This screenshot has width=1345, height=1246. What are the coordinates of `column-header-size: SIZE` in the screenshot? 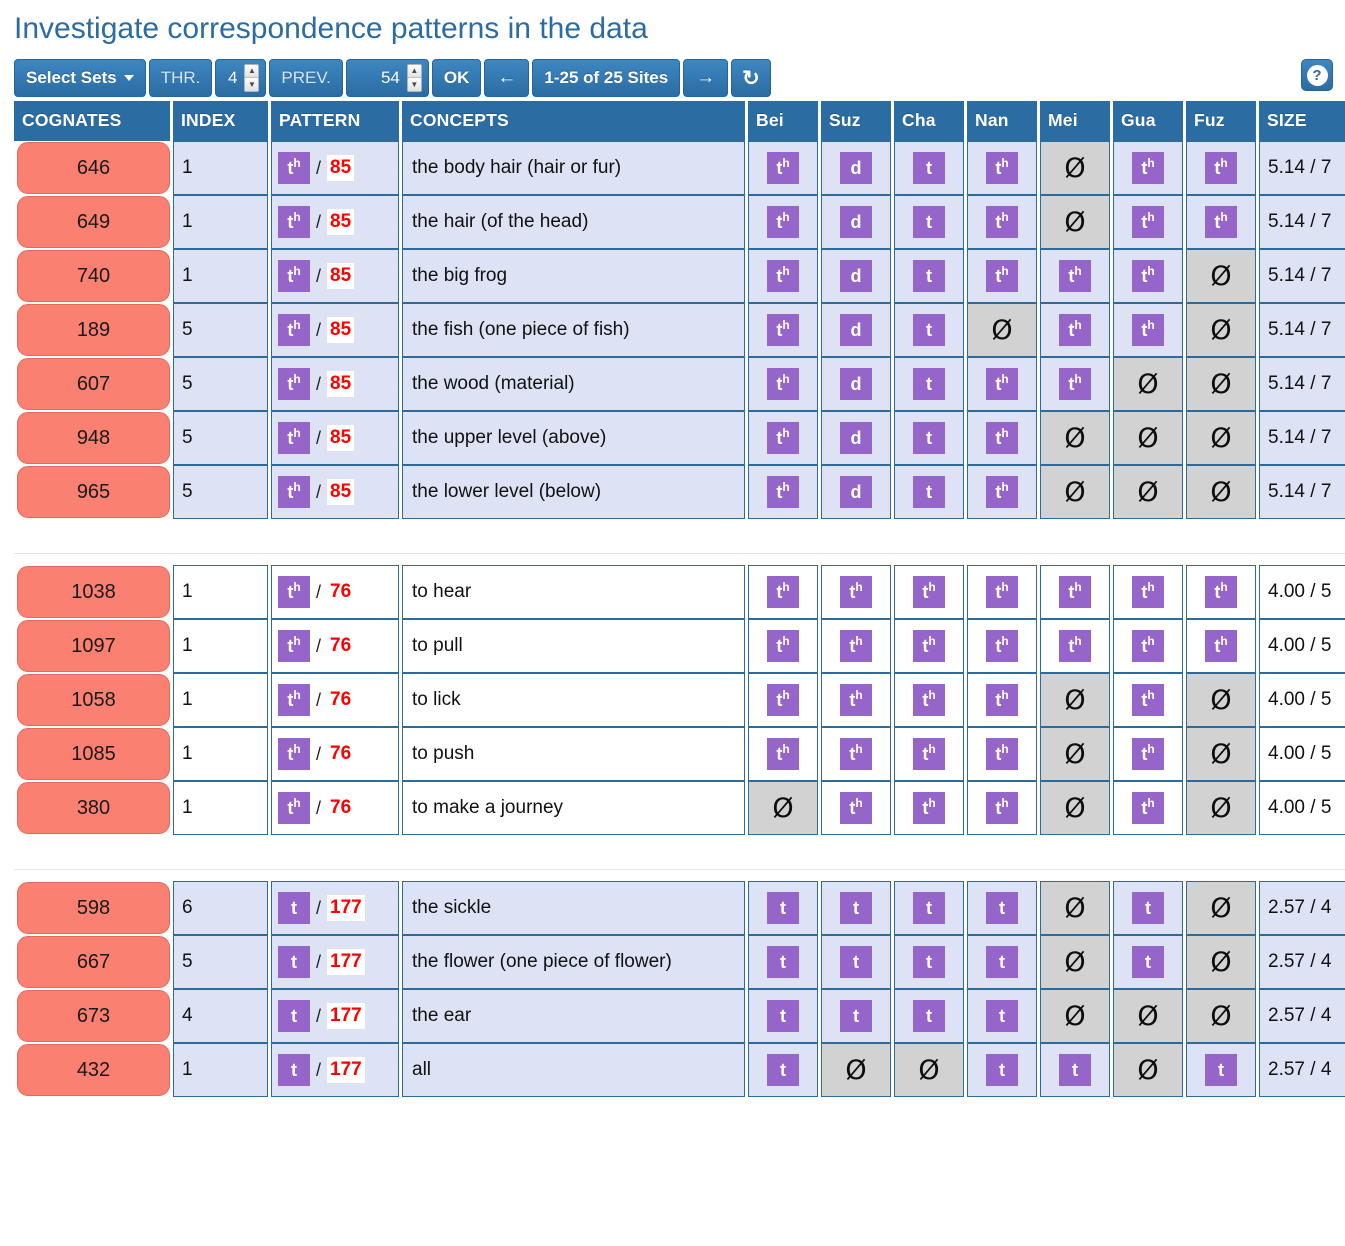 It's located at (1302, 121).